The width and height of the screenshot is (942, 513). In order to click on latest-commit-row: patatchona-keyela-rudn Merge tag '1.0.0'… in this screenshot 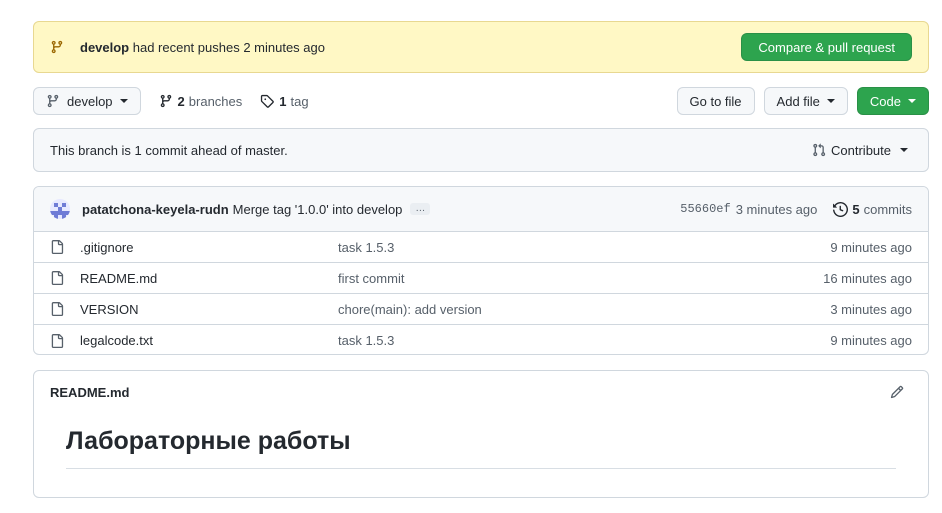, I will do `click(481, 209)`.